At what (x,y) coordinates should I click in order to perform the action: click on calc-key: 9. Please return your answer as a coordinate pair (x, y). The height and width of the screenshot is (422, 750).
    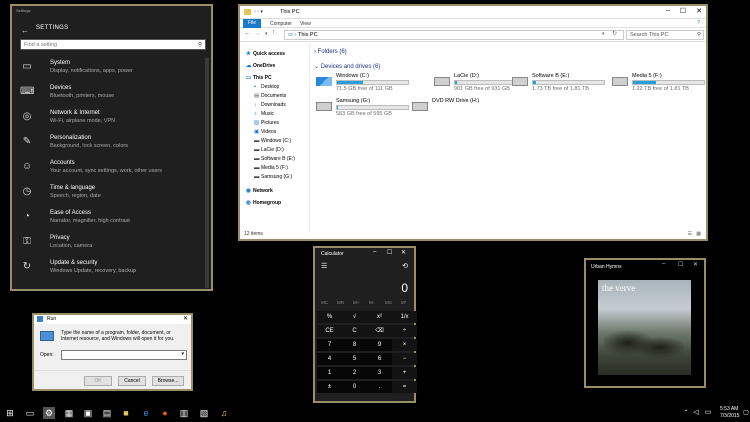
    Looking at the image, I should click on (379, 345).